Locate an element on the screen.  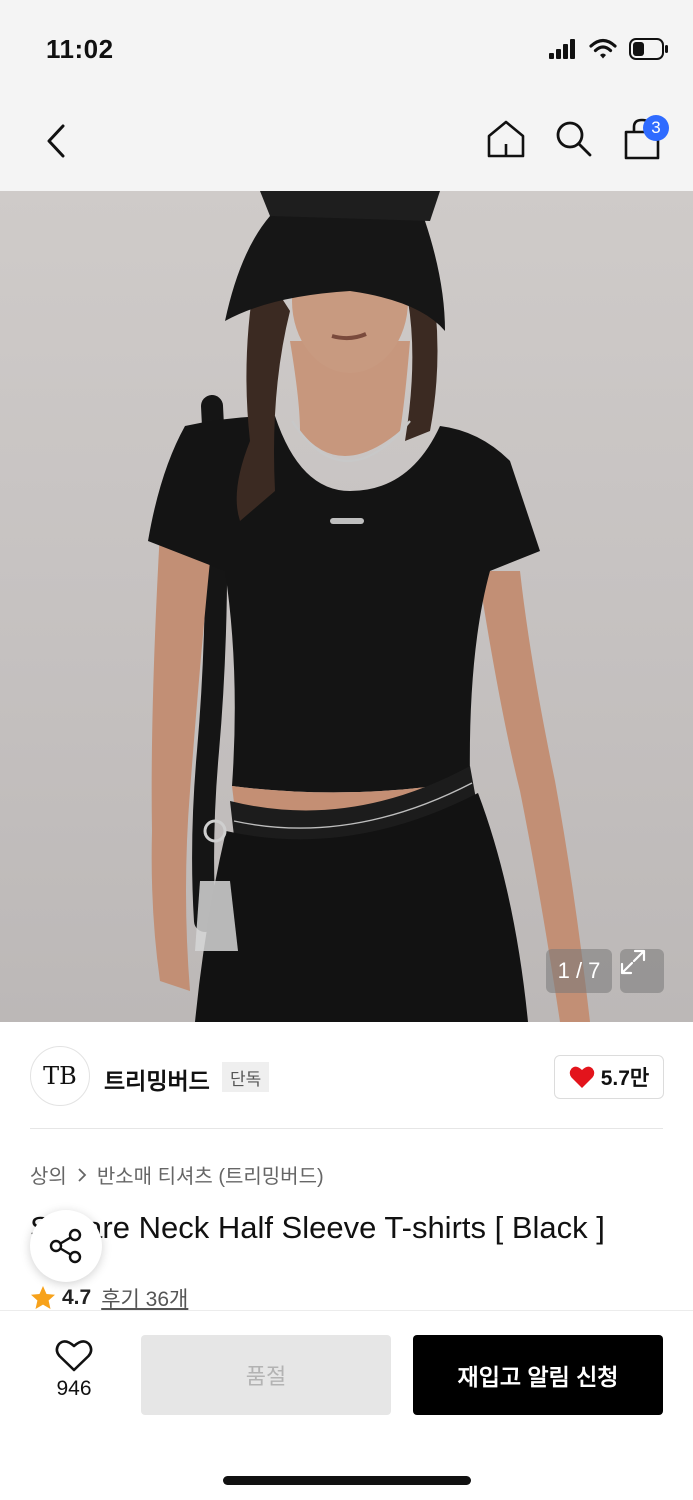
home-icon is located at coordinates (506, 139).